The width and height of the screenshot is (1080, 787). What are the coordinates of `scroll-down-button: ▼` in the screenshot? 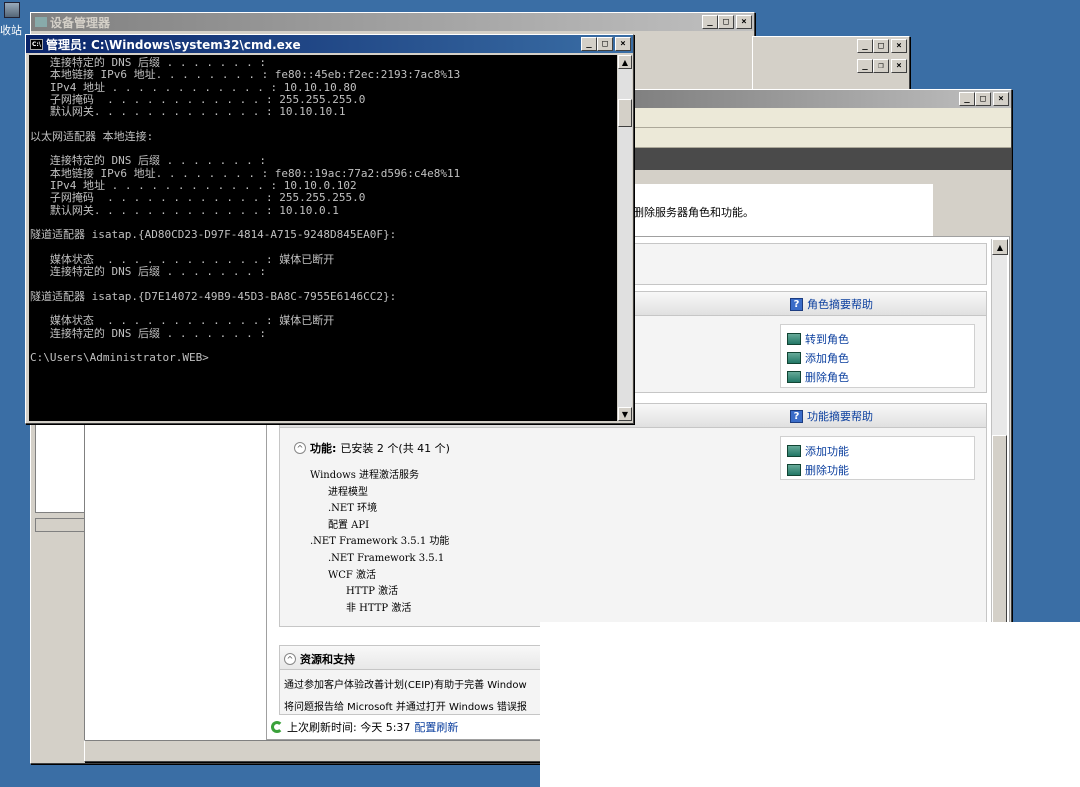 It's located at (625, 414).